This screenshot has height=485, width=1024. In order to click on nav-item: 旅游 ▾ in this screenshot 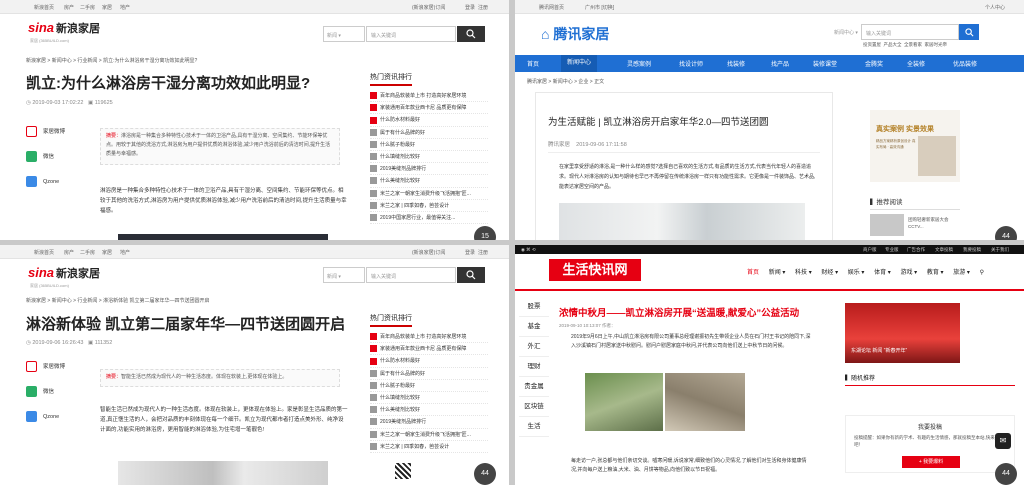, I will do `click(961, 273)`.